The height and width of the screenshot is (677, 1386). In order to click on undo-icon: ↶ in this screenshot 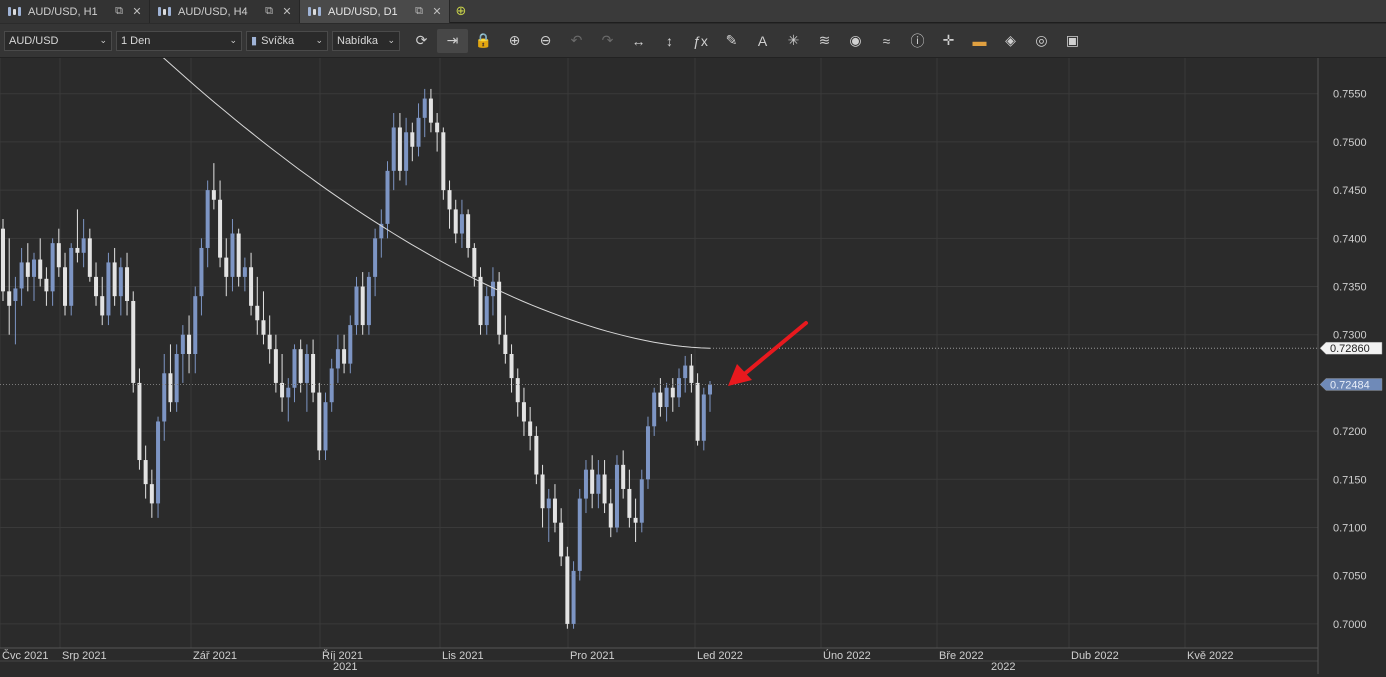, I will do `click(576, 41)`.